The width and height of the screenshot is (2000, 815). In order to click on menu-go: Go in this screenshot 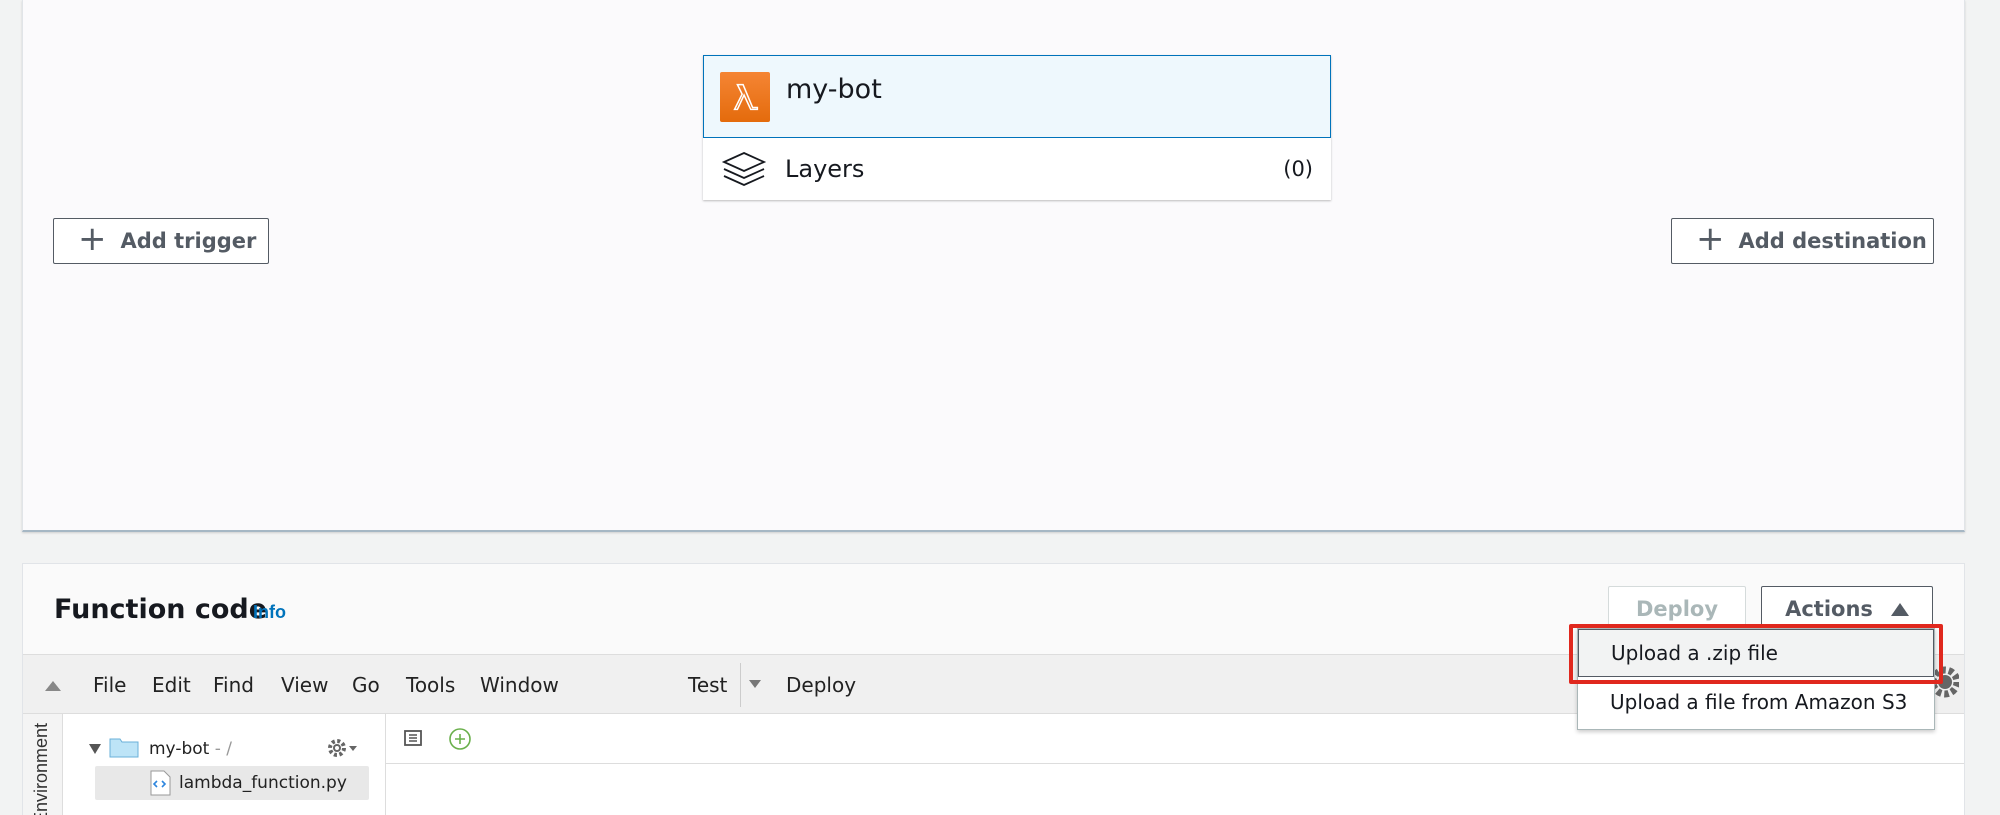, I will do `click(366, 685)`.